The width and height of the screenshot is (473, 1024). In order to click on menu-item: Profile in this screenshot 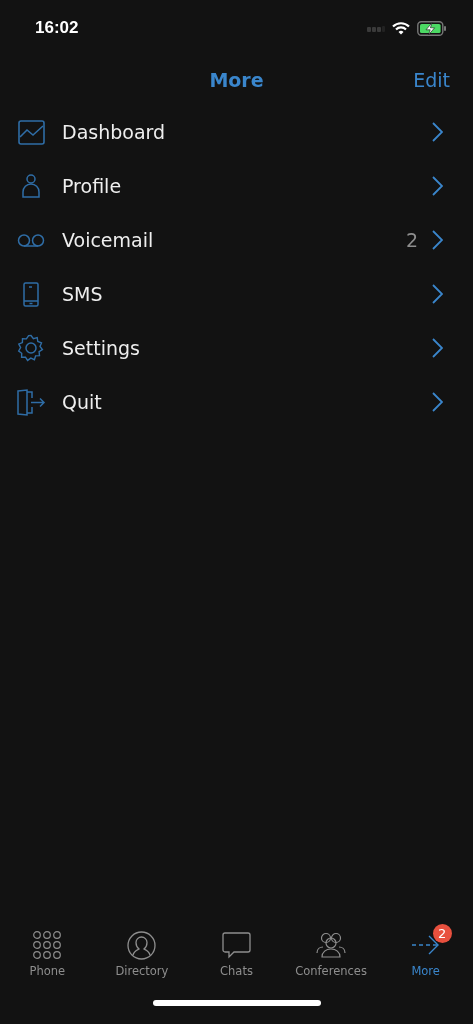, I will do `click(236, 186)`.